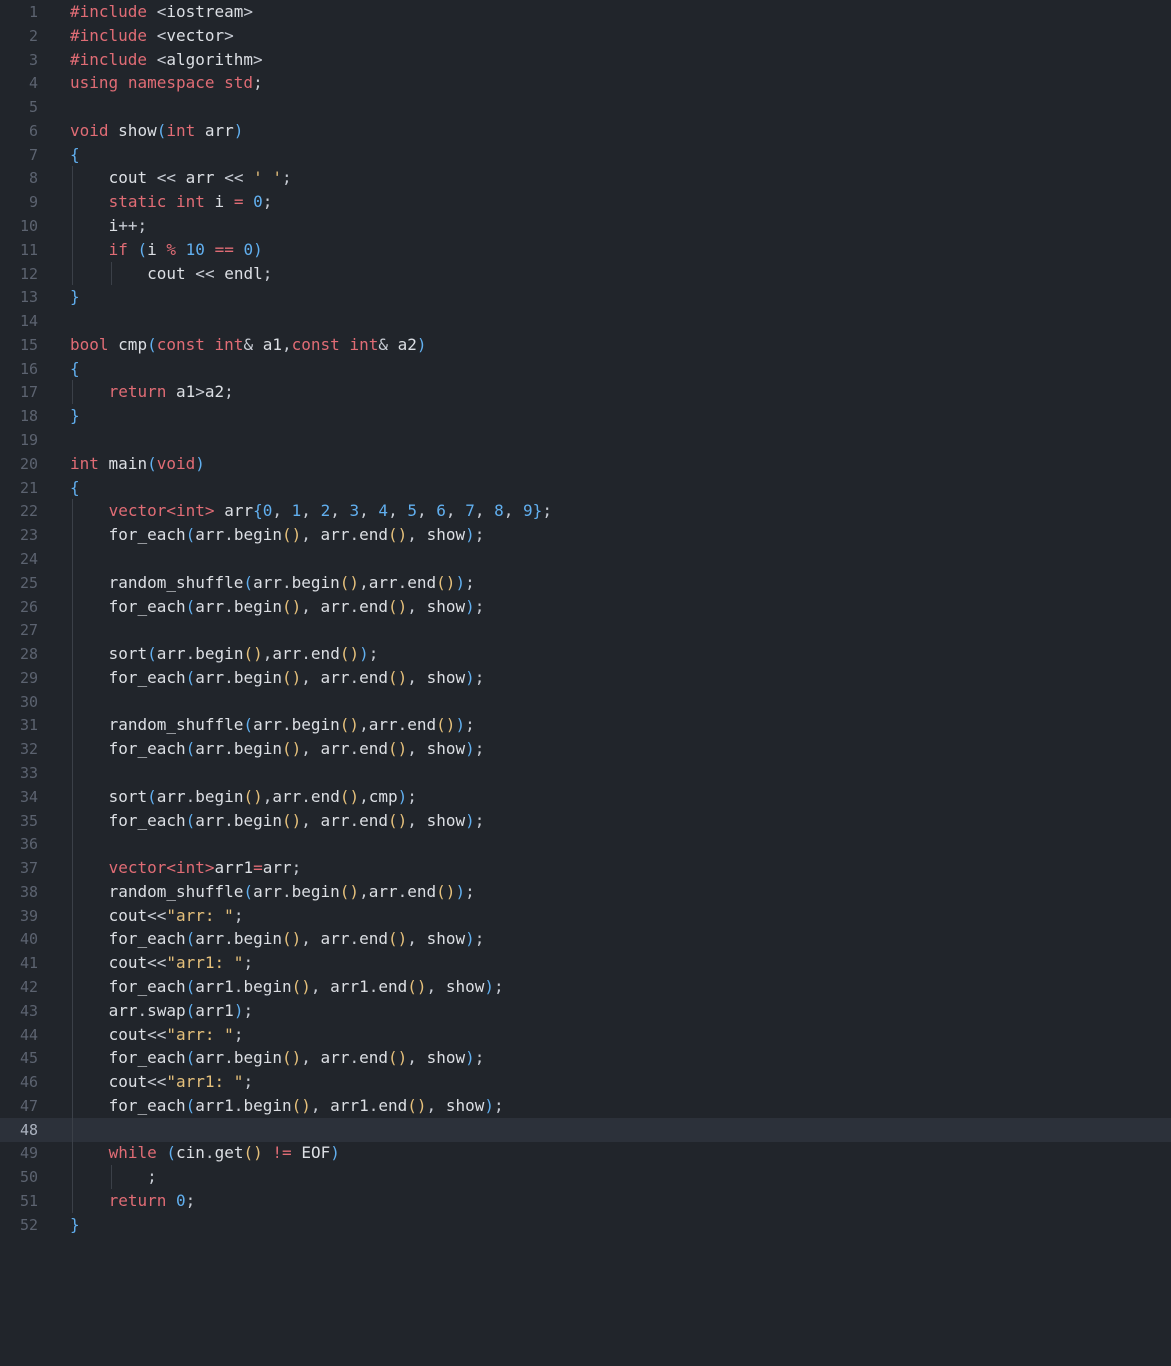 The height and width of the screenshot is (1366, 1171). I want to click on line-number: 52, so click(28, 1224).